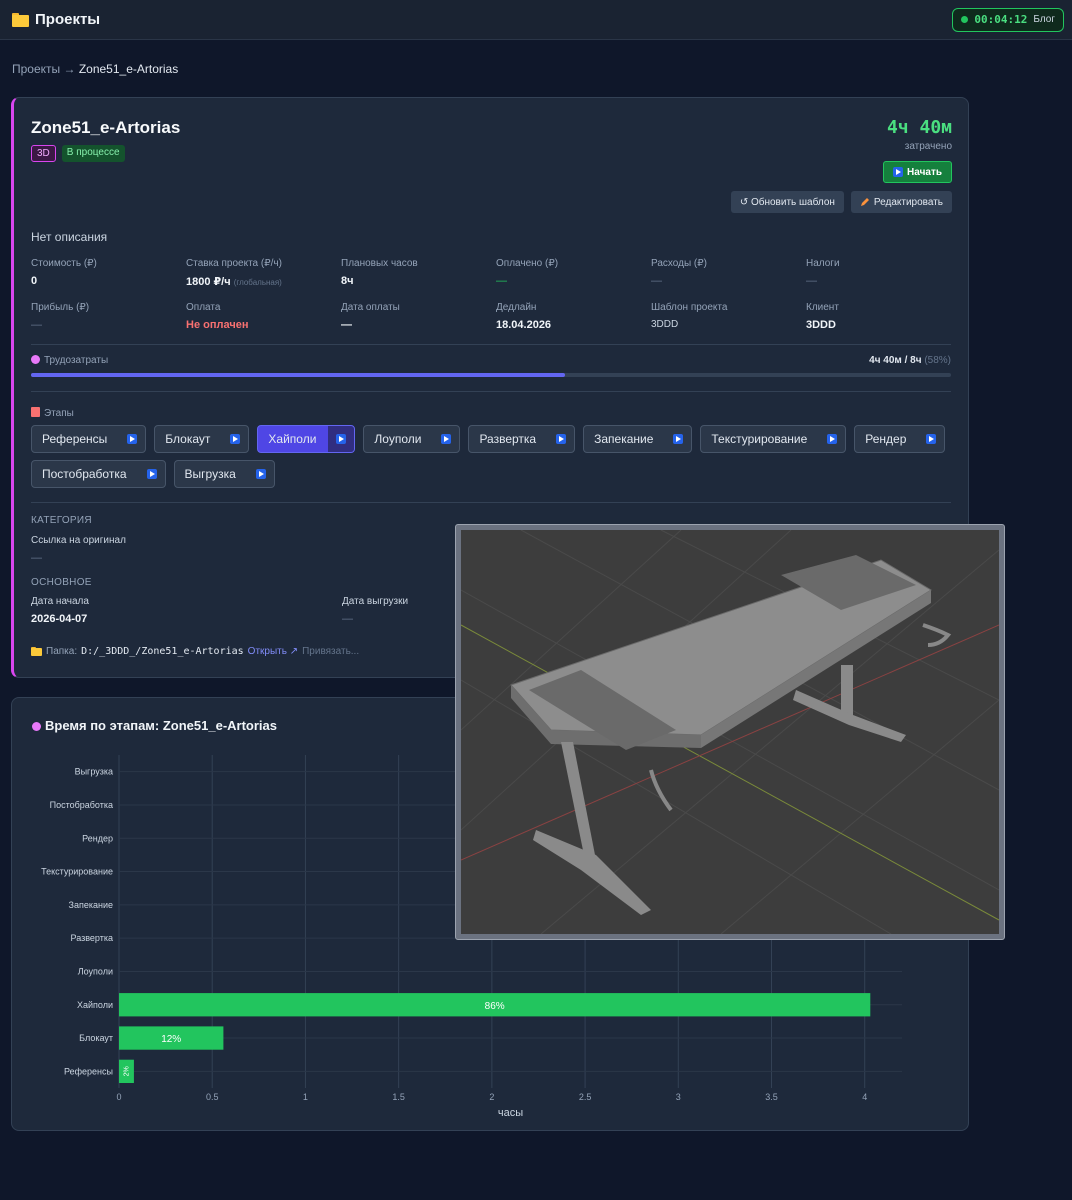  What do you see at coordinates (864, 1097) in the screenshot?
I see `x-tick-label: 4` at bounding box center [864, 1097].